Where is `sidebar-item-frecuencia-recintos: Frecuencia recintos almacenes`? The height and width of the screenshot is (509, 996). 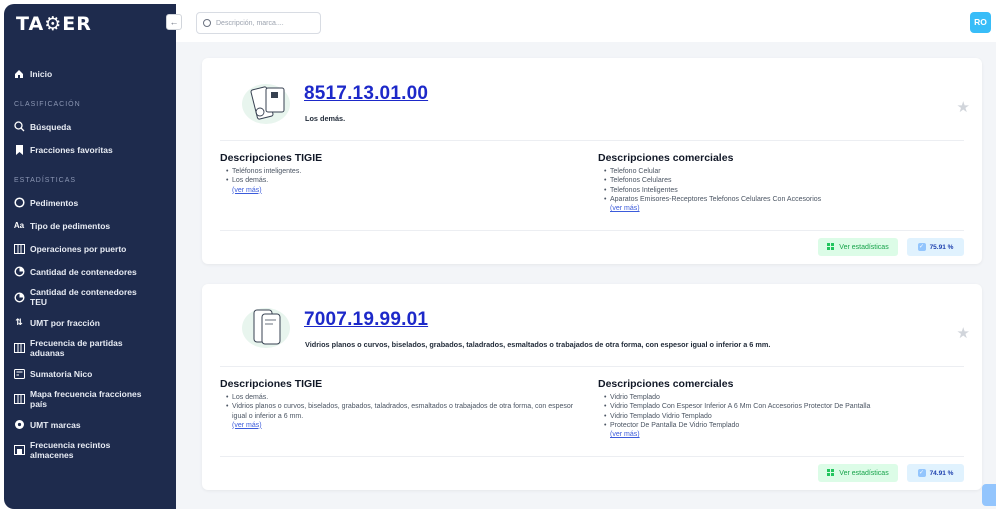
sidebar-item-frecuencia-recintos: Frecuencia recintos almacenes is located at coordinates (90, 450).